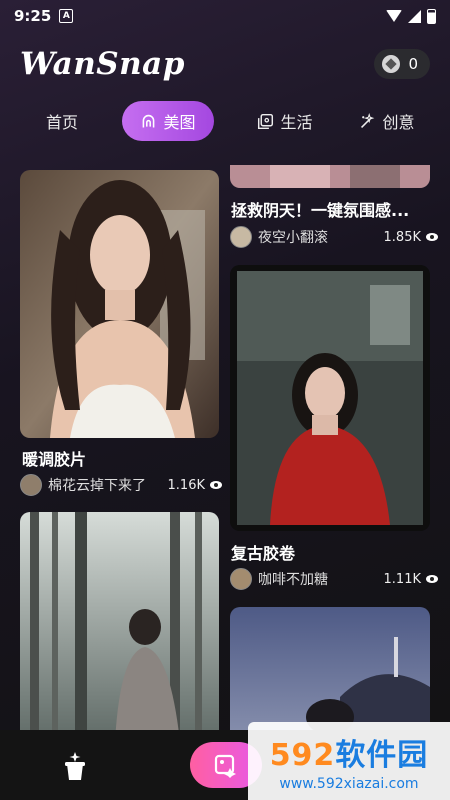 This screenshot has width=450, height=800. Describe the element at coordinates (225, 121) in the screenshot. I see `category-tabs: 首页 美图 生活 创意` at that location.